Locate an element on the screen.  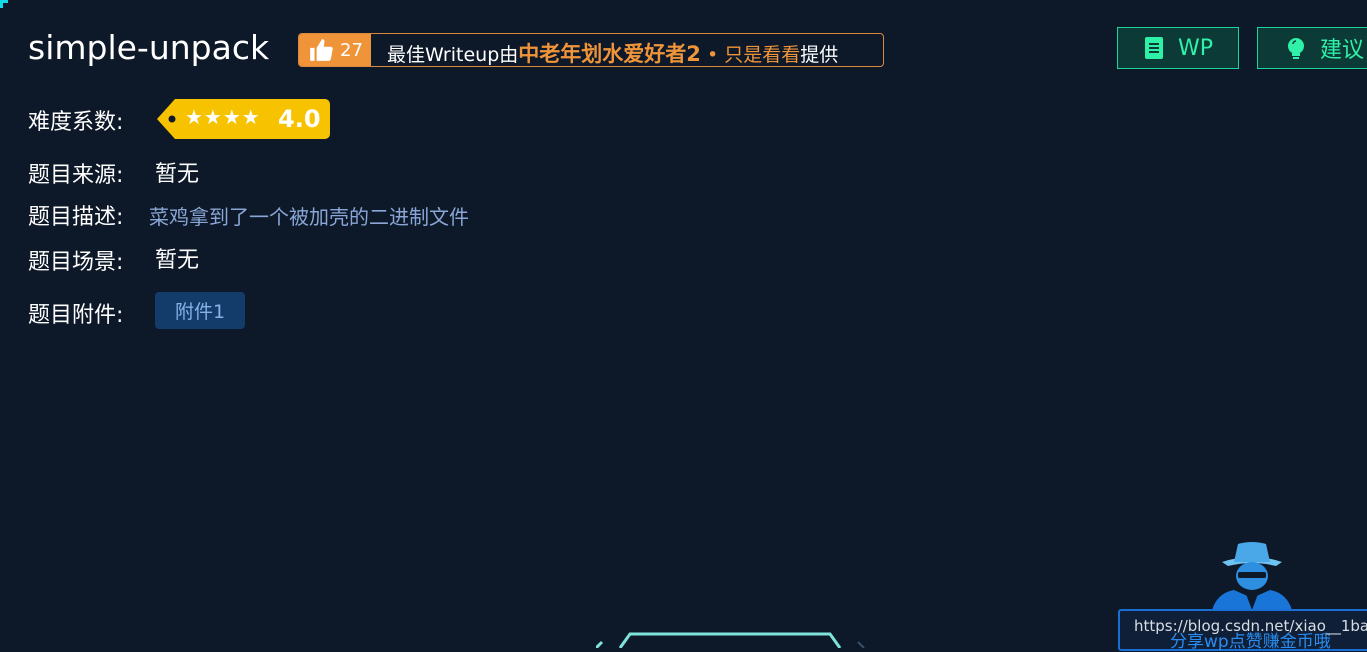
blog-watermark: https://blog.csdn.net/xiao__1bai is located at coordinates (1250, 626).